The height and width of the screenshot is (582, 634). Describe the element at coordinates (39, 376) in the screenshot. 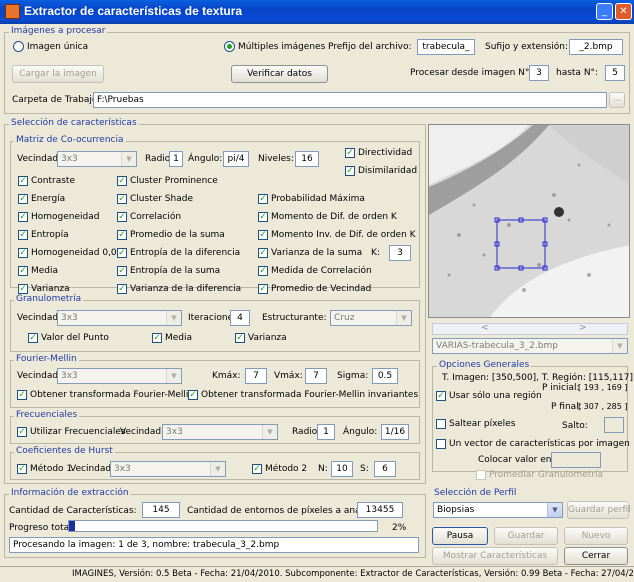

I see `fourier-vecindad-label: Vecindad:` at that location.